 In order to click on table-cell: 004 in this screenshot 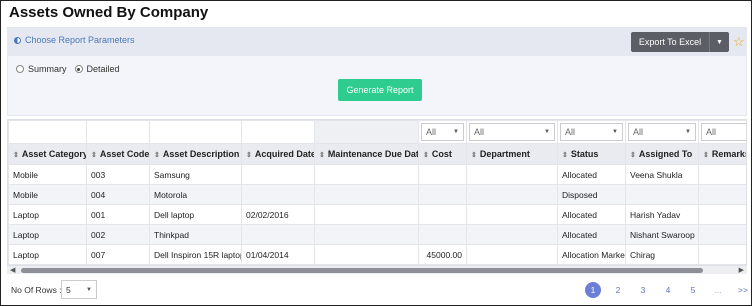, I will do `click(118, 194)`.